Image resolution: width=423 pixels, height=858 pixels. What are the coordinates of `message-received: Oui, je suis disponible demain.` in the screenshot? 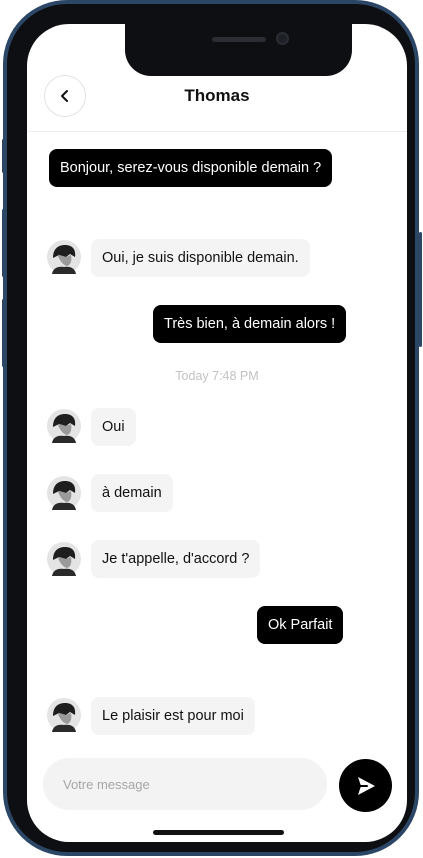 It's located at (200, 258).